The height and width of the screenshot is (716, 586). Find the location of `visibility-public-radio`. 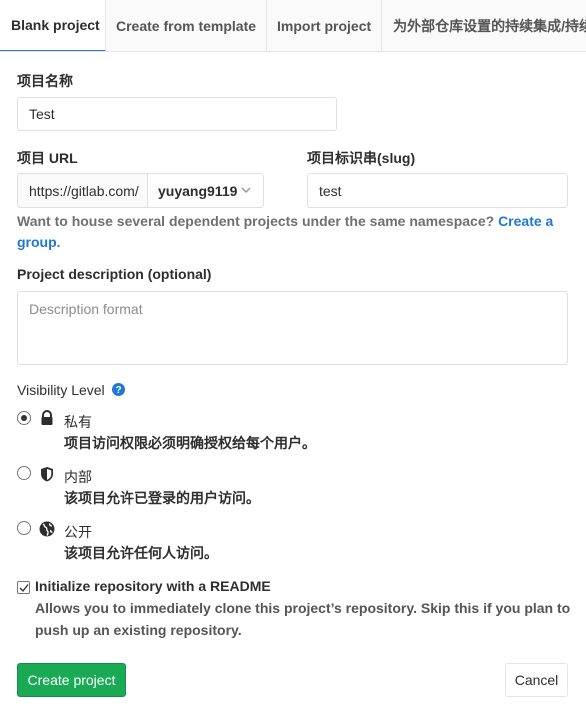

visibility-public-radio is located at coordinates (24, 528).